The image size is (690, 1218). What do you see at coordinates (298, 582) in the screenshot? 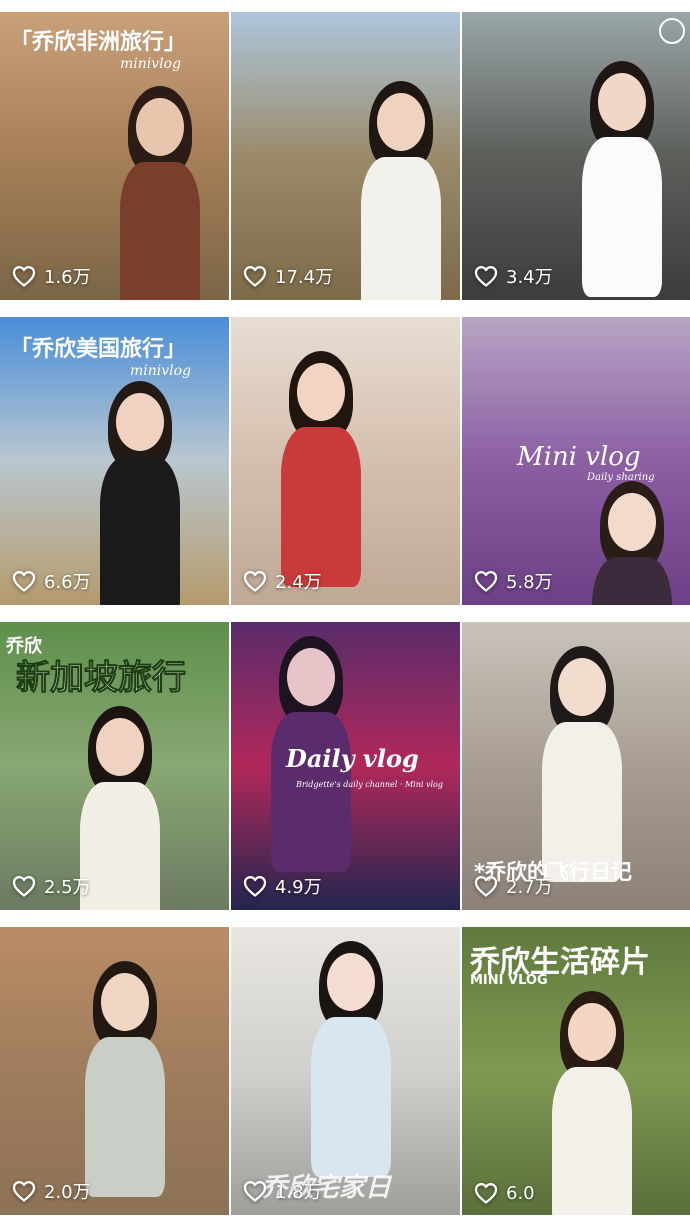
I see `like-count-value: 2.4万` at bounding box center [298, 582].